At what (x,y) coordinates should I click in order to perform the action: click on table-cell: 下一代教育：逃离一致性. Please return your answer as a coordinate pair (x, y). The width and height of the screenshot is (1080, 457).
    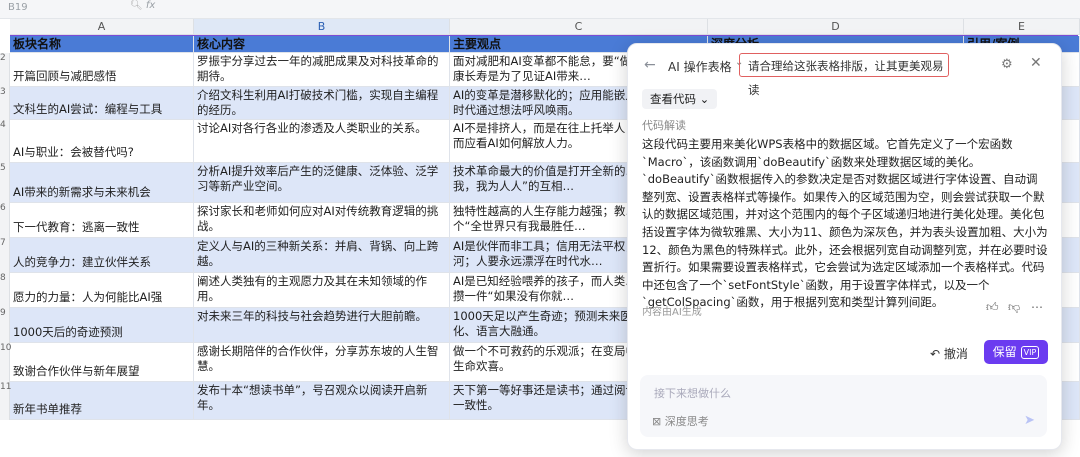
    Looking at the image, I should click on (102, 220).